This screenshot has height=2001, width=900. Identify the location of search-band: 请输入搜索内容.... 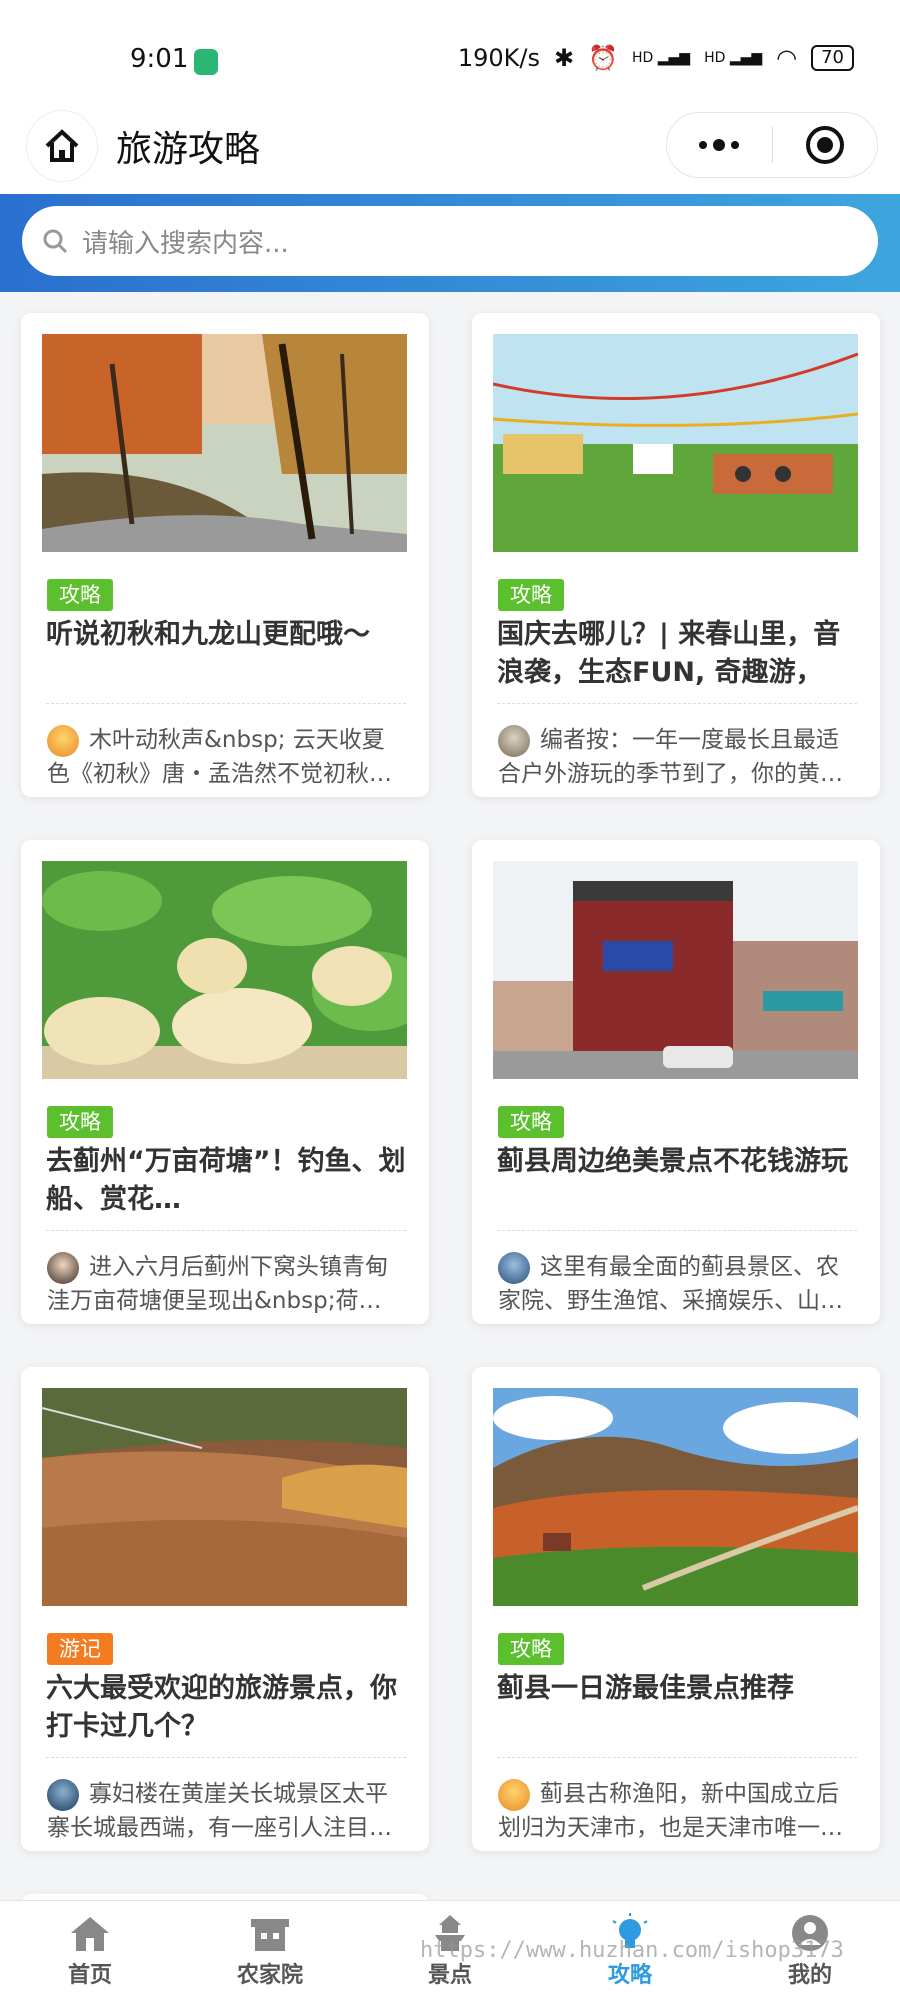
(450, 243).